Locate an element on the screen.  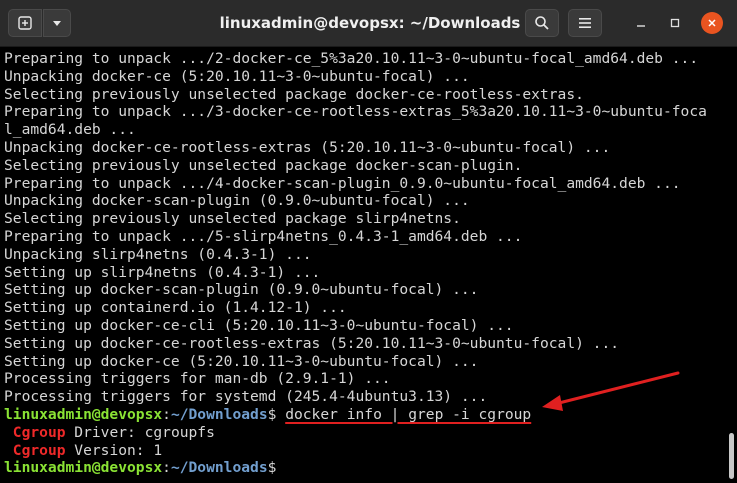
hamburger-icon is located at coordinates (585, 23).